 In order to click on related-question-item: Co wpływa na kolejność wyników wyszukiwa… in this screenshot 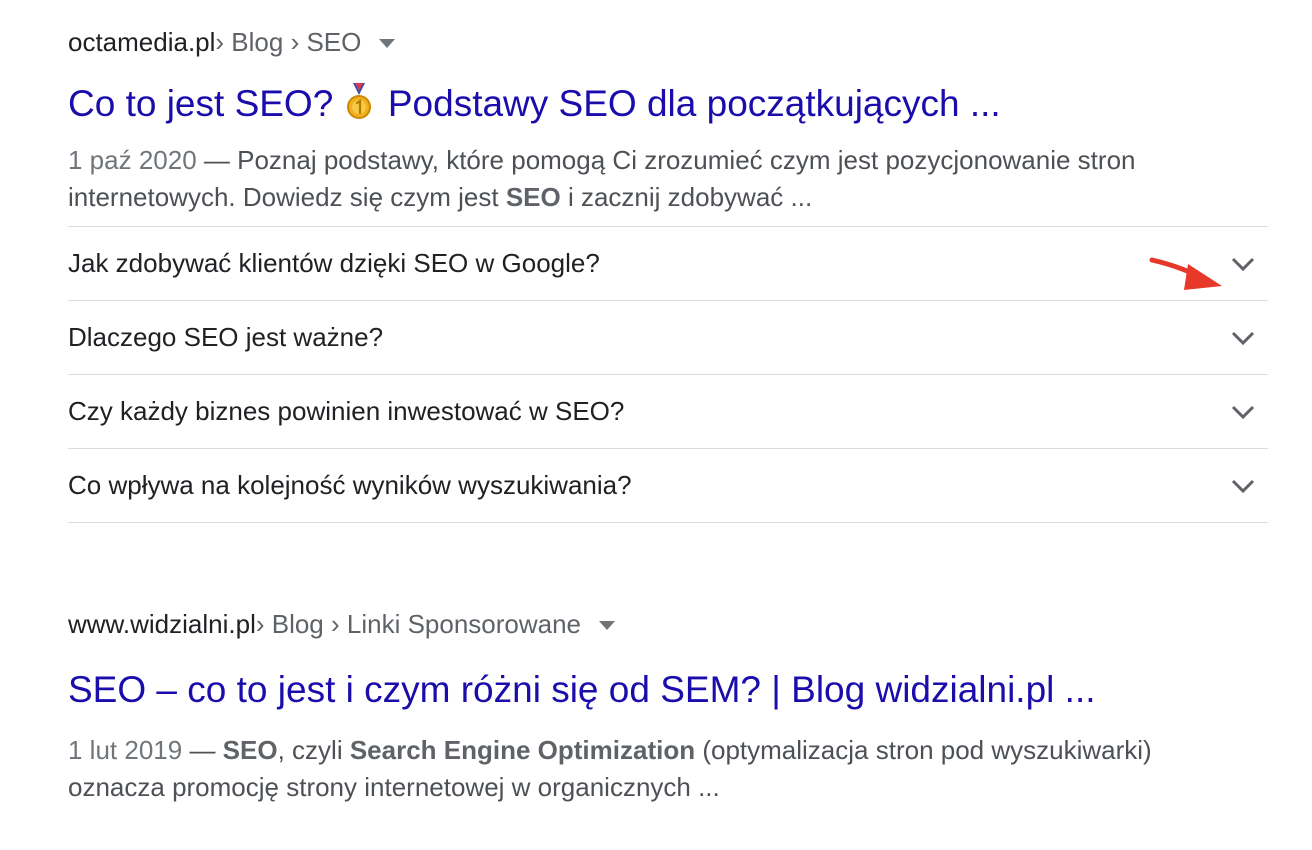, I will do `click(668, 486)`.